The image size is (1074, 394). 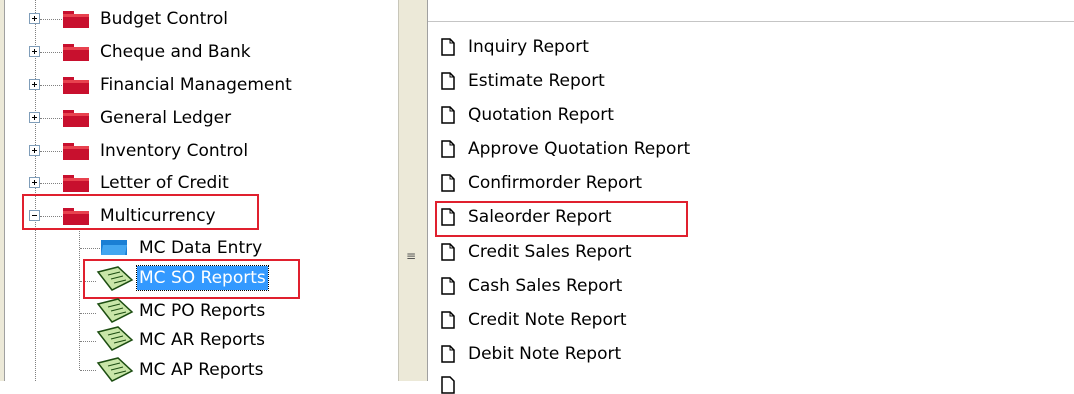 I want to click on tree-item-label: MC Data Entry, so click(x=200, y=248).